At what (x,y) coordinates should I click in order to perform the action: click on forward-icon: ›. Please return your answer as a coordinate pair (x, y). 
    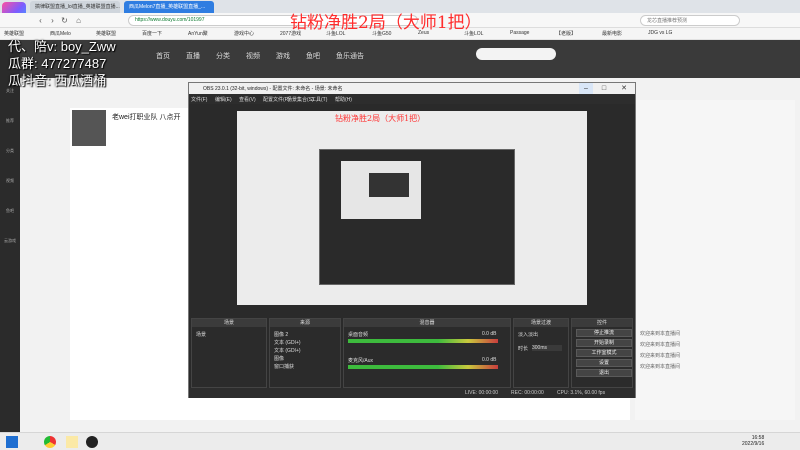
    Looking at the image, I should click on (52, 20).